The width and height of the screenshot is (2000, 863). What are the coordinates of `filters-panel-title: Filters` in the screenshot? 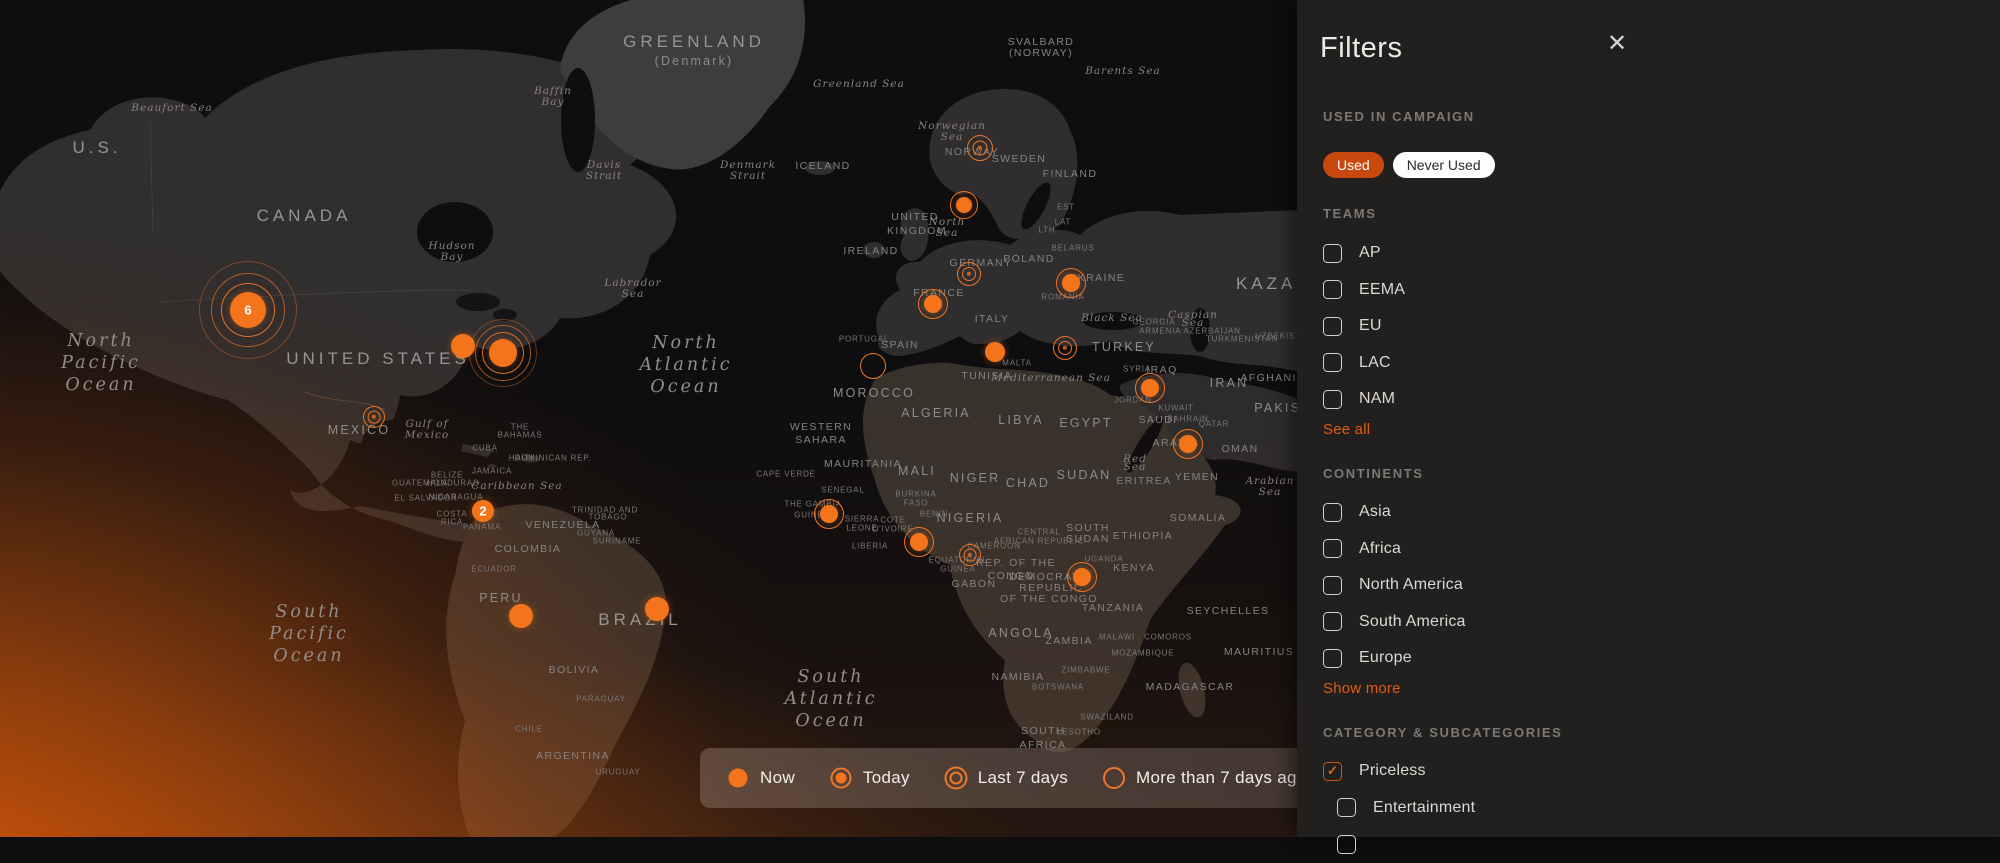 It's located at (1361, 48).